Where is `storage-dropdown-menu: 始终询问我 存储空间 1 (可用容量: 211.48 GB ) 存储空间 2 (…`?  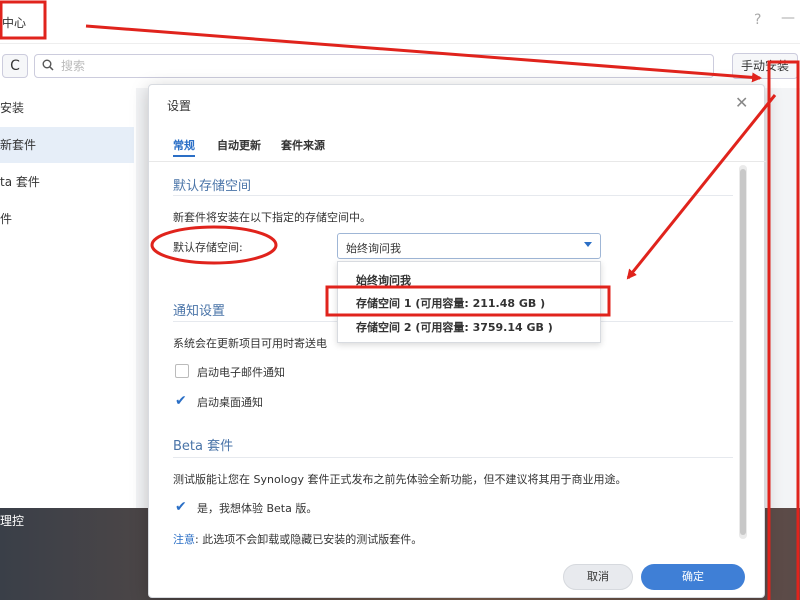
storage-dropdown-menu: 始终询问我 存储空间 1 (可用容量: 211.48 GB ) 存储空间 2 (… is located at coordinates (469, 302).